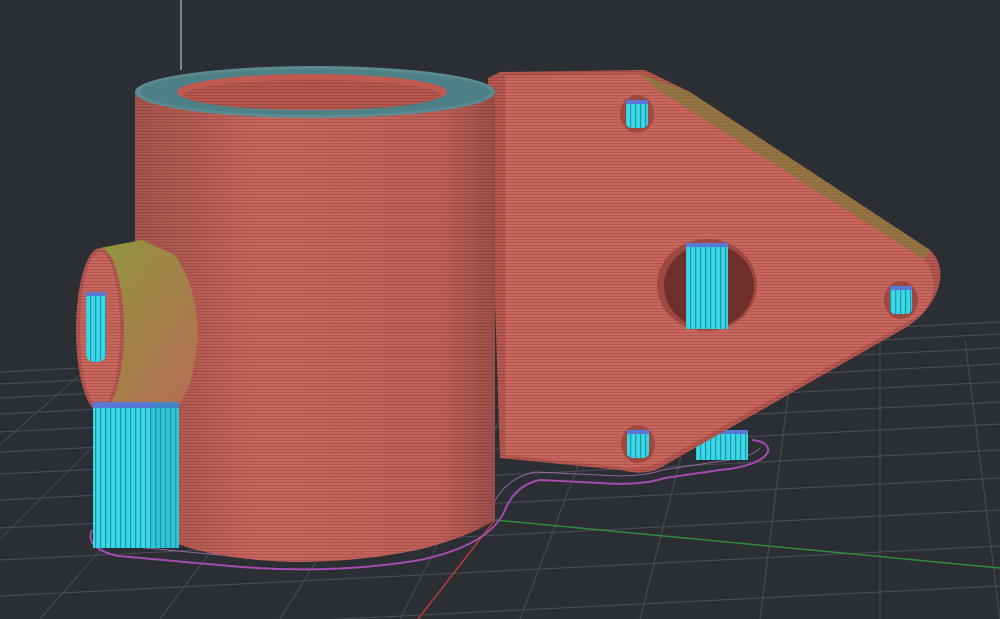 This screenshot has width=1000, height=619. I want to click on center-hole, so click(707, 285).